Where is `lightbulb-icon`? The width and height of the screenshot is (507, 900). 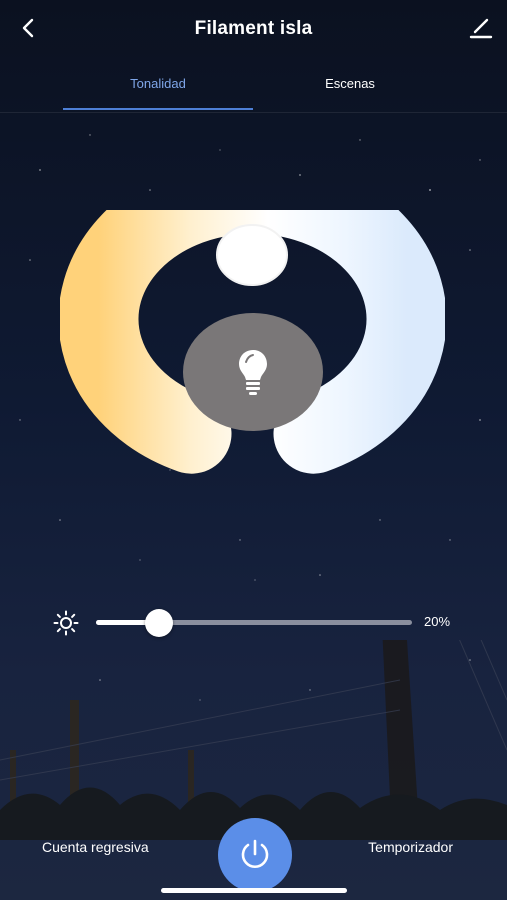
lightbulb-icon is located at coordinates (253, 372).